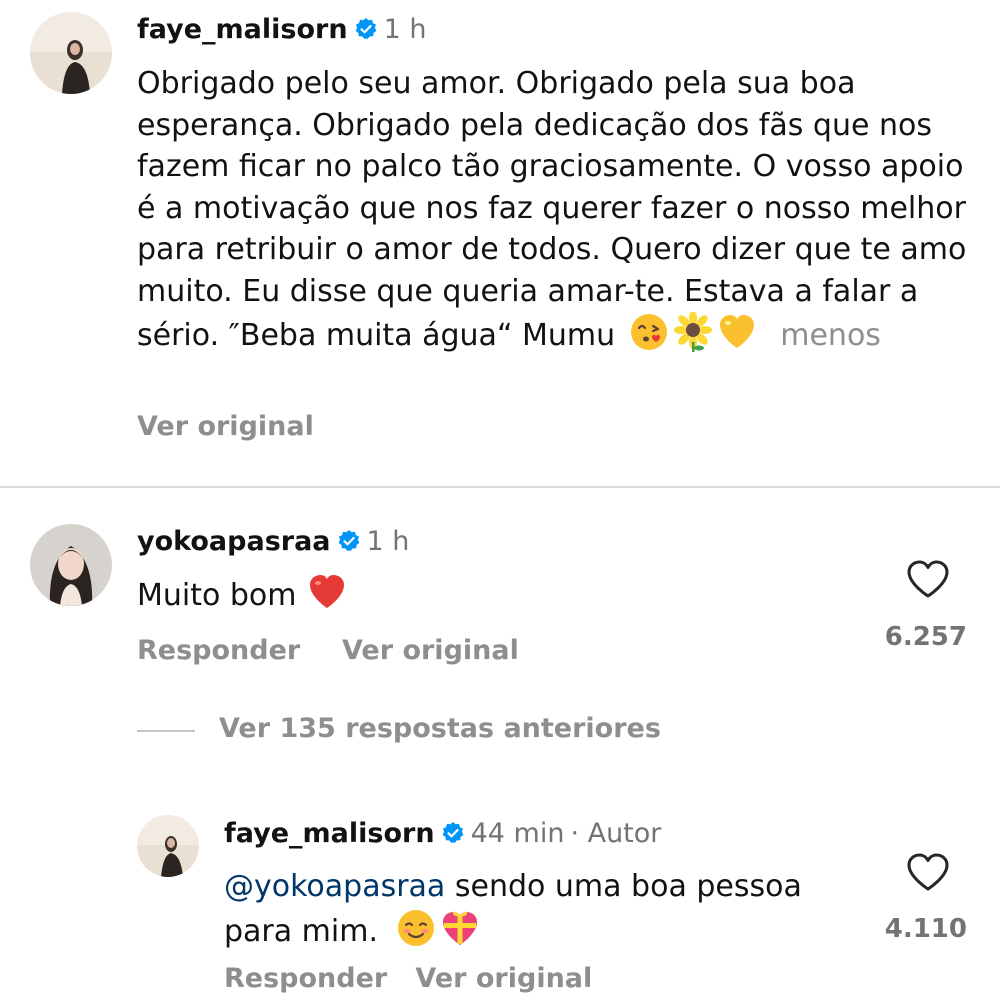 Image resolution: width=1000 pixels, height=994 pixels. What do you see at coordinates (408, 978) in the screenshot?
I see `reply-actions-cut: Responder Ver original` at bounding box center [408, 978].